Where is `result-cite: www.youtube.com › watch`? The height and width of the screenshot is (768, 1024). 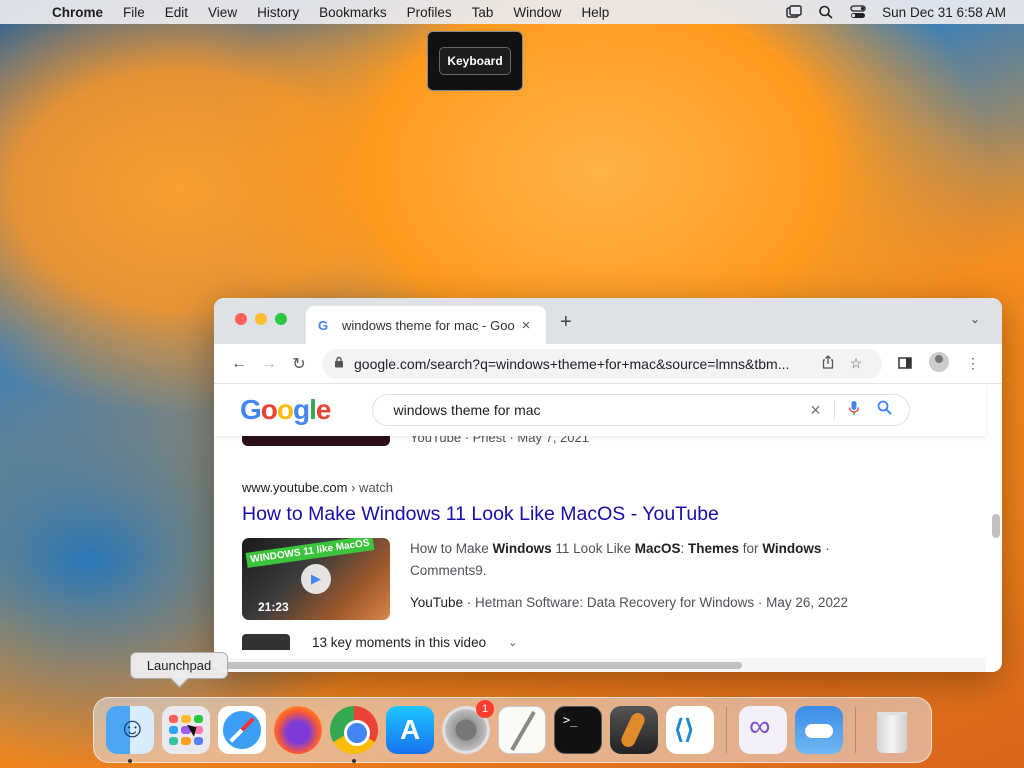 result-cite: www.youtube.com › watch is located at coordinates (546, 487).